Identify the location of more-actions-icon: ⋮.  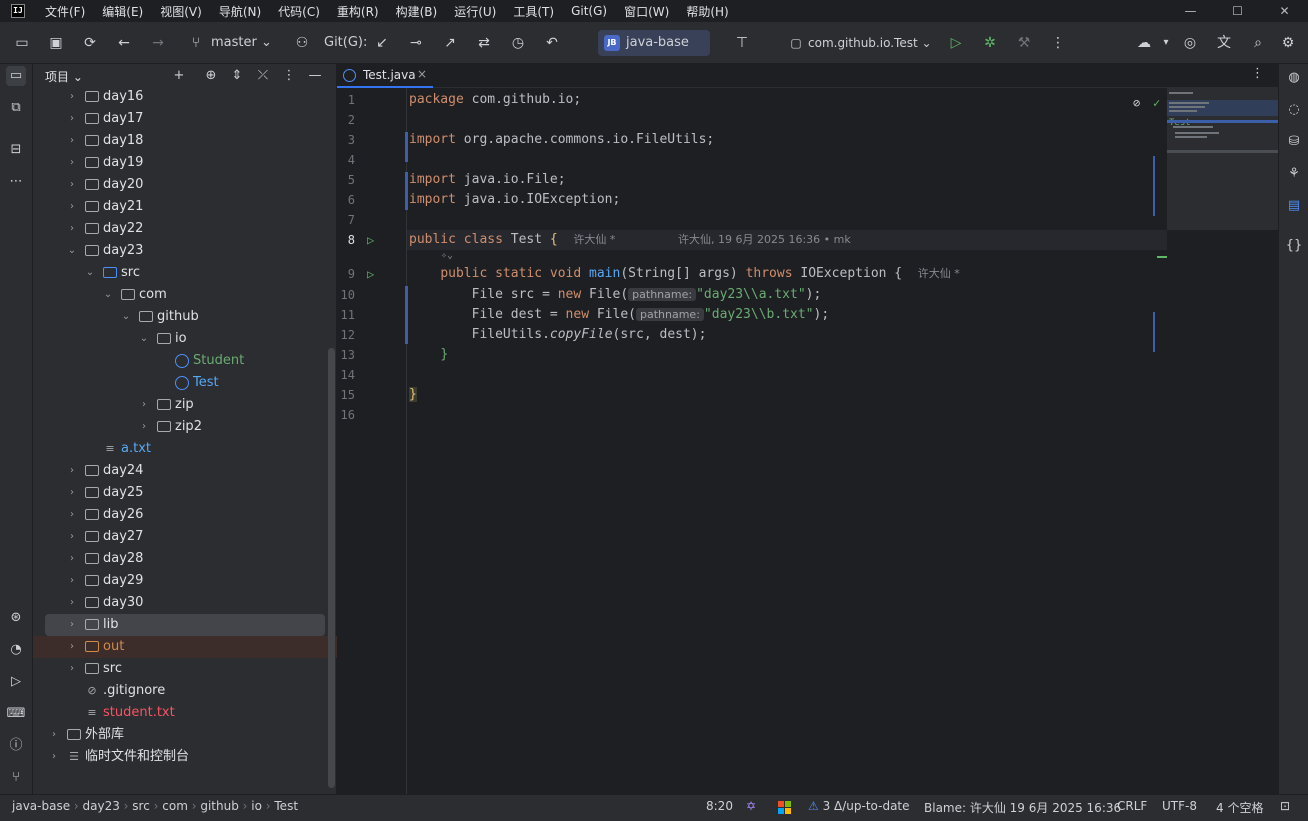
(1058, 43).